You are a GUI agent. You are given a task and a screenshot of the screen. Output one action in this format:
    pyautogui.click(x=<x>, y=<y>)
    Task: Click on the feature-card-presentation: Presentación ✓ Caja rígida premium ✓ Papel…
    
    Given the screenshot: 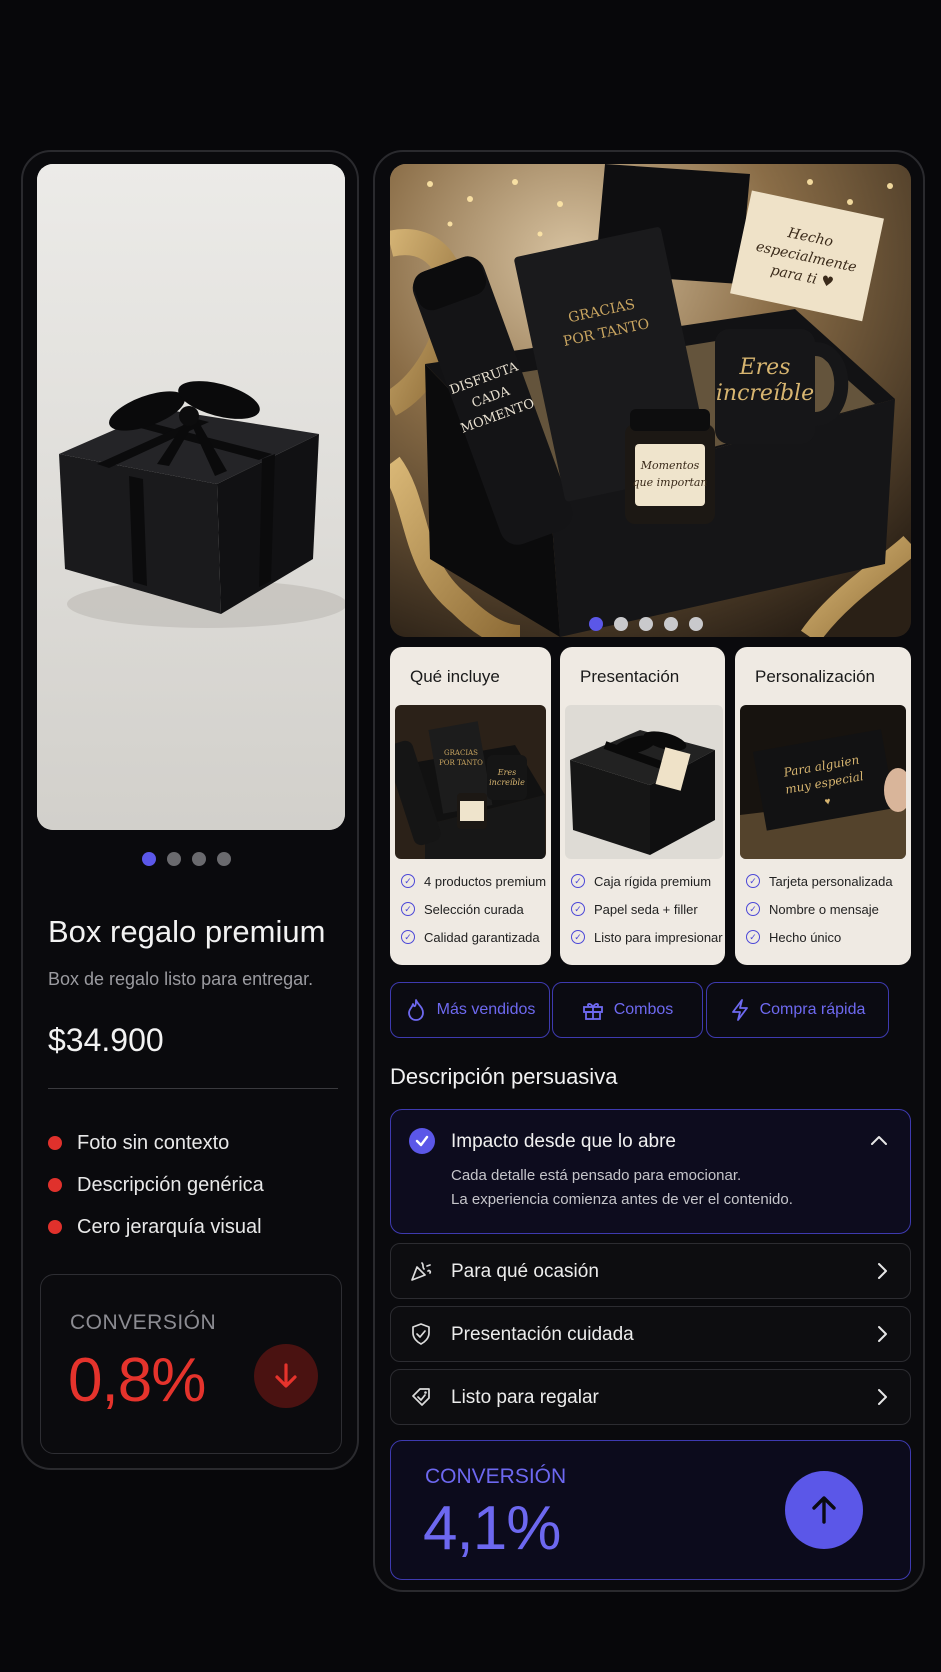 What is the action you would take?
    pyautogui.click(x=642, y=806)
    